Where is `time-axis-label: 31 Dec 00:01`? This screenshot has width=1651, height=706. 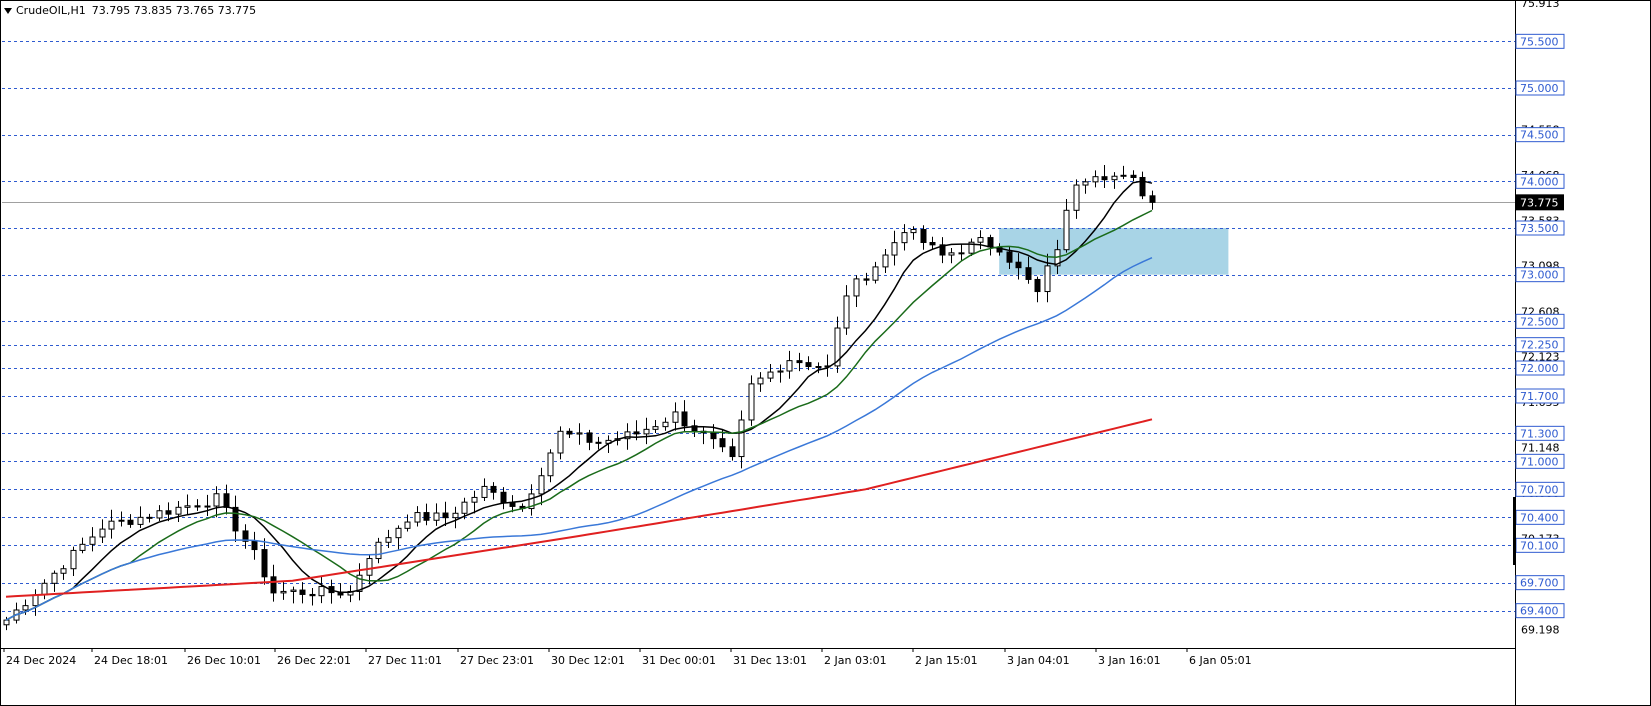
time-axis-label: 31 Dec 00:01 is located at coordinates (679, 660).